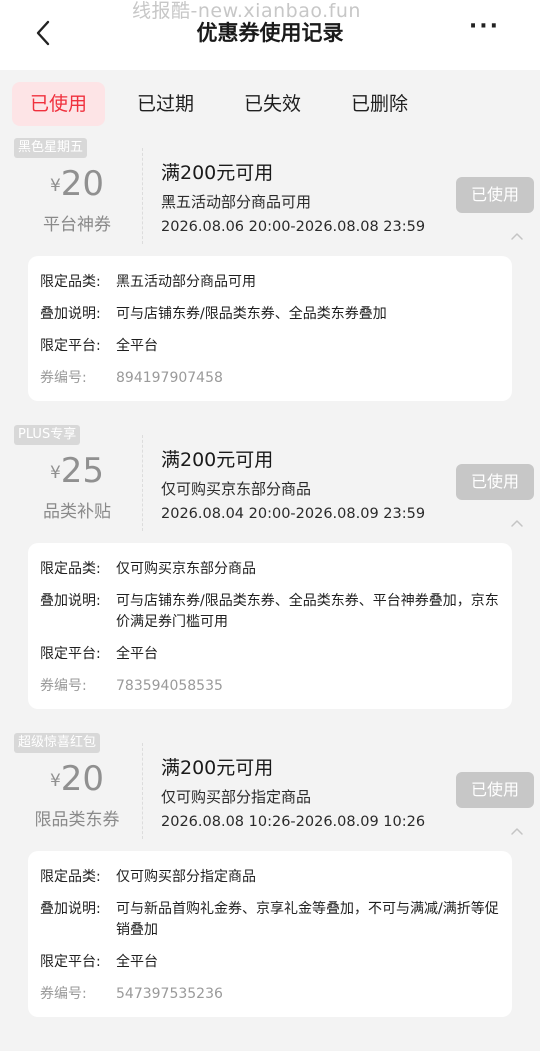 This screenshot has width=540, height=1051. I want to click on coupon-description: 仅可购买部分指定商品, so click(236, 797).